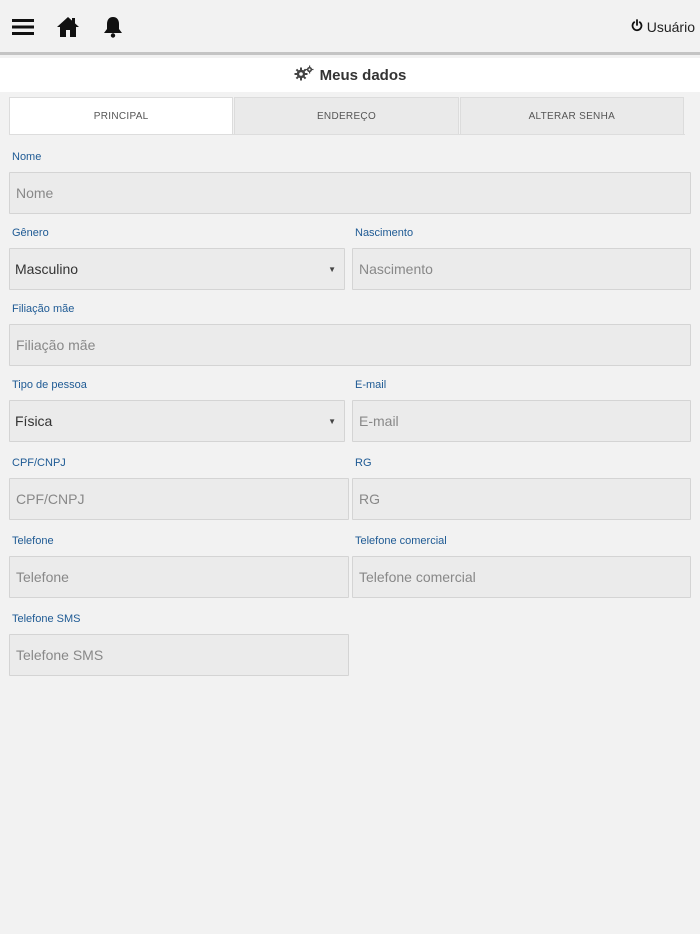 Image resolution: width=700 pixels, height=934 pixels. What do you see at coordinates (521, 499) in the screenshot?
I see `rg-input` at bounding box center [521, 499].